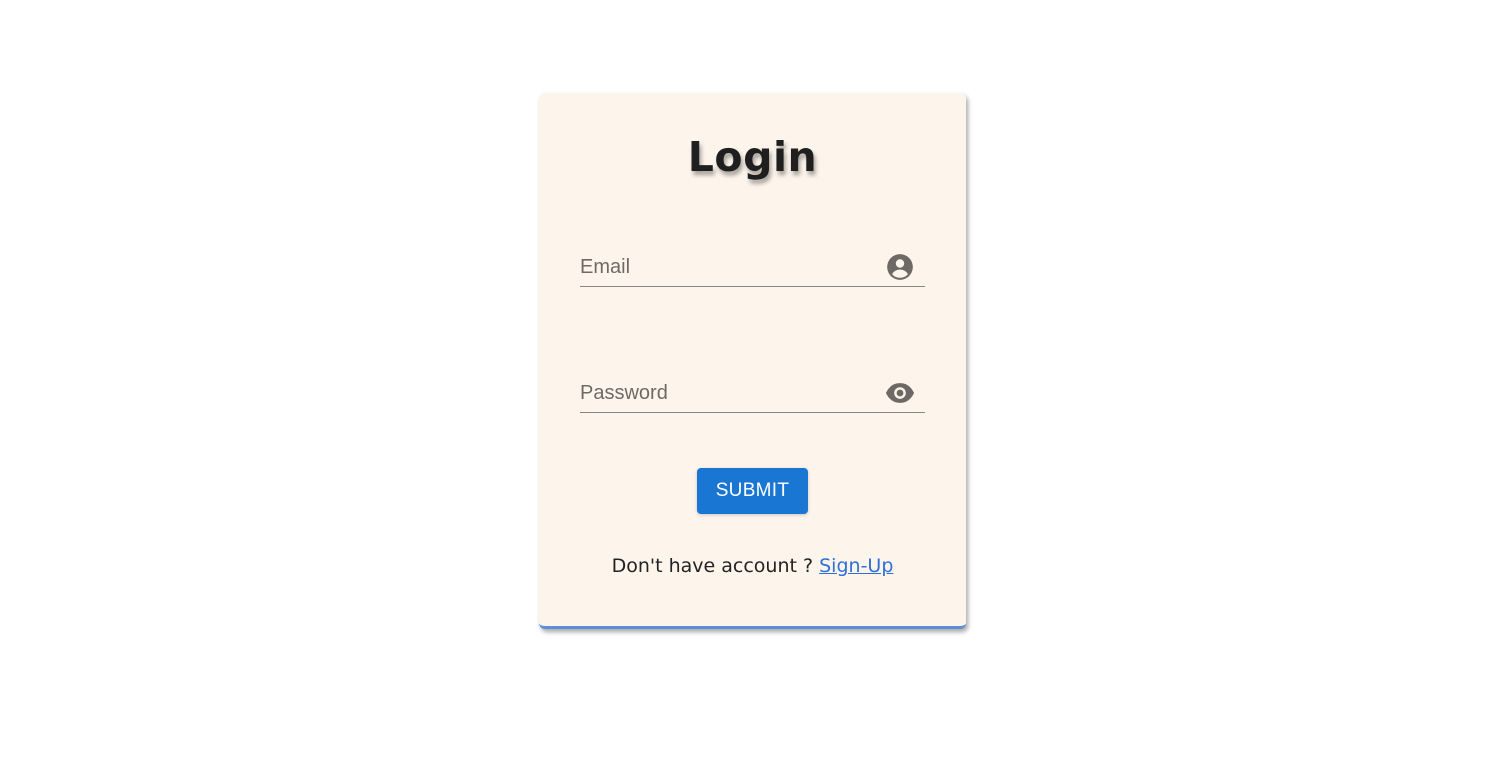 This screenshot has height=759, width=1507. Describe the element at coordinates (725, 393) in the screenshot. I see `password-input` at that location.